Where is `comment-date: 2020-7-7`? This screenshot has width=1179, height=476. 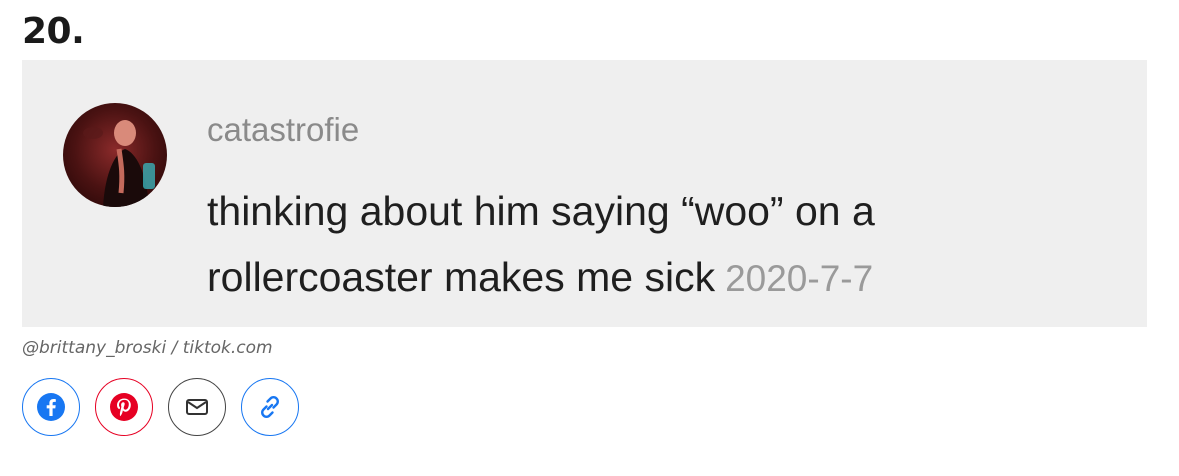 comment-date: 2020-7-7 is located at coordinates (799, 278).